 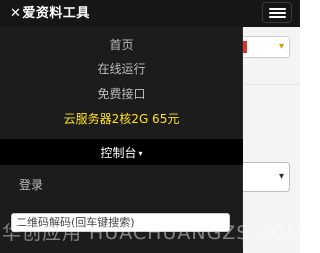 I want to click on brand-logo: ✕爱资料工具, so click(x=50, y=13).